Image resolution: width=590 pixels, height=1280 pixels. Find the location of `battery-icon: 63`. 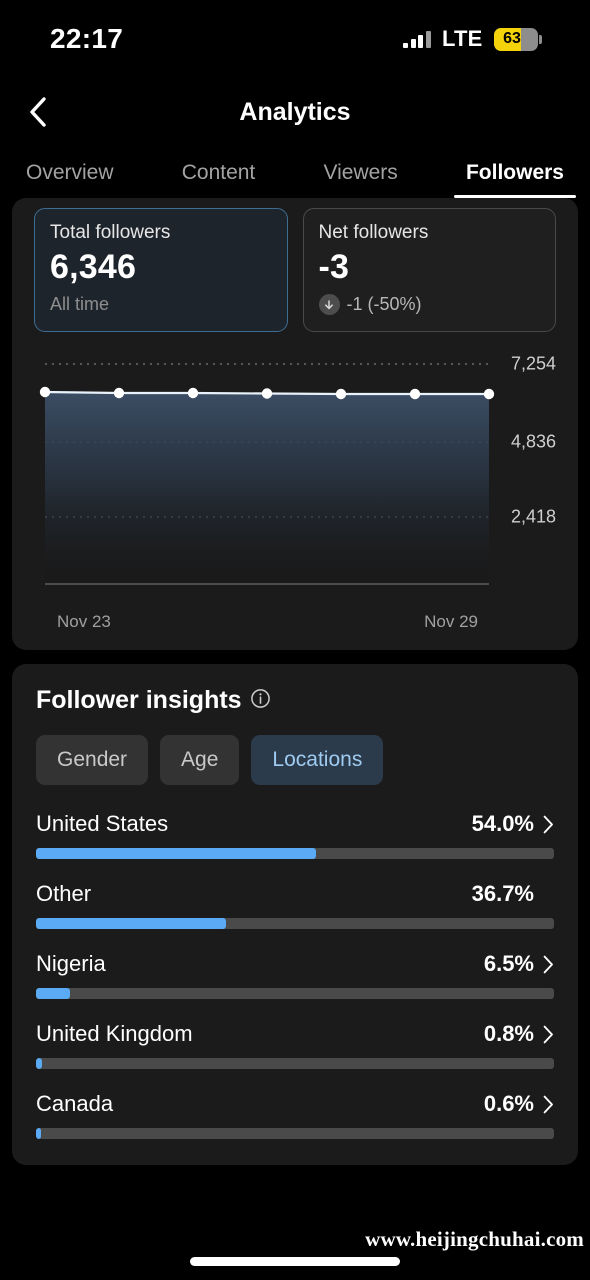

battery-icon: 63 is located at coordinates (517, 39).